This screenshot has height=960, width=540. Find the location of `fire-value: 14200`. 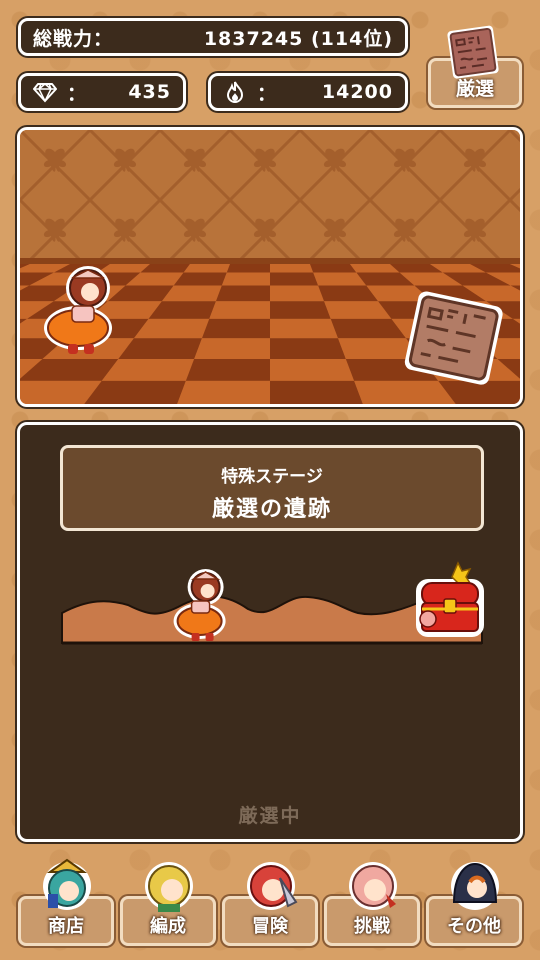

fire-value: 14200 is located at coordinates (357, 92).